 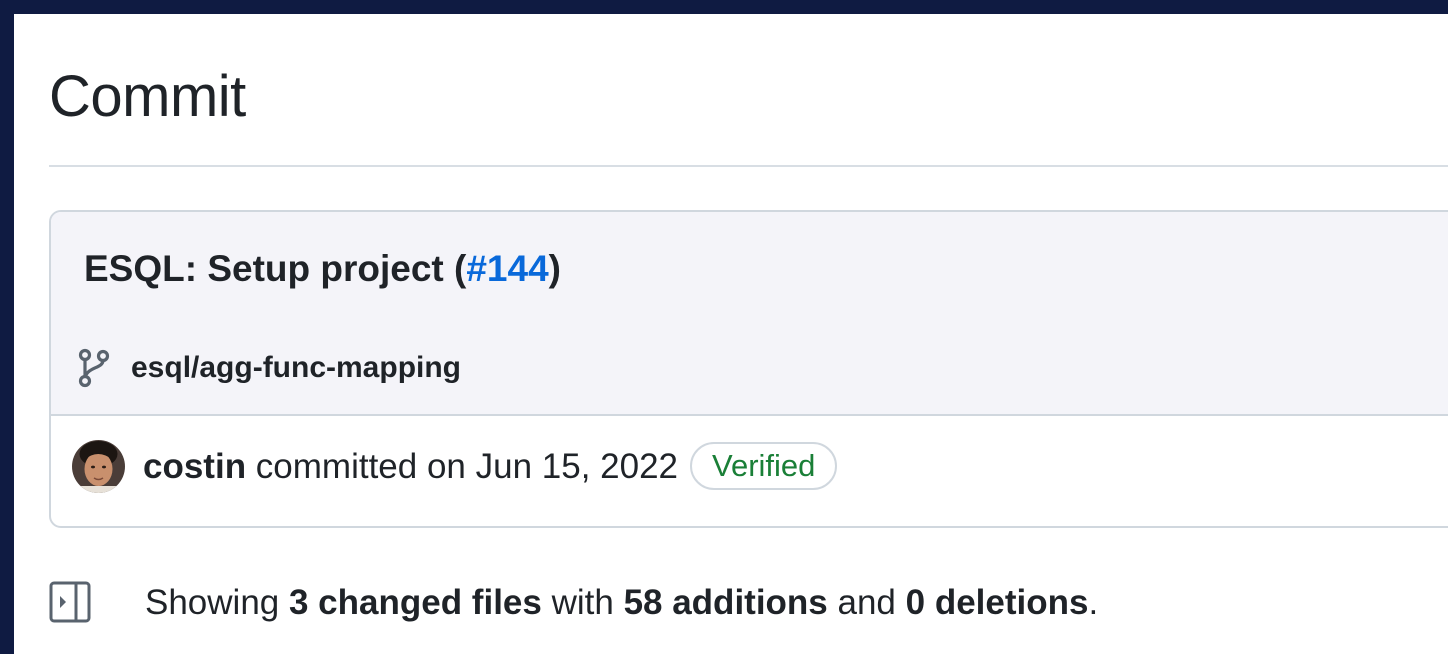 I want to click on branch-link: esql/agg-func-mapping, so click(x=296, y=368).